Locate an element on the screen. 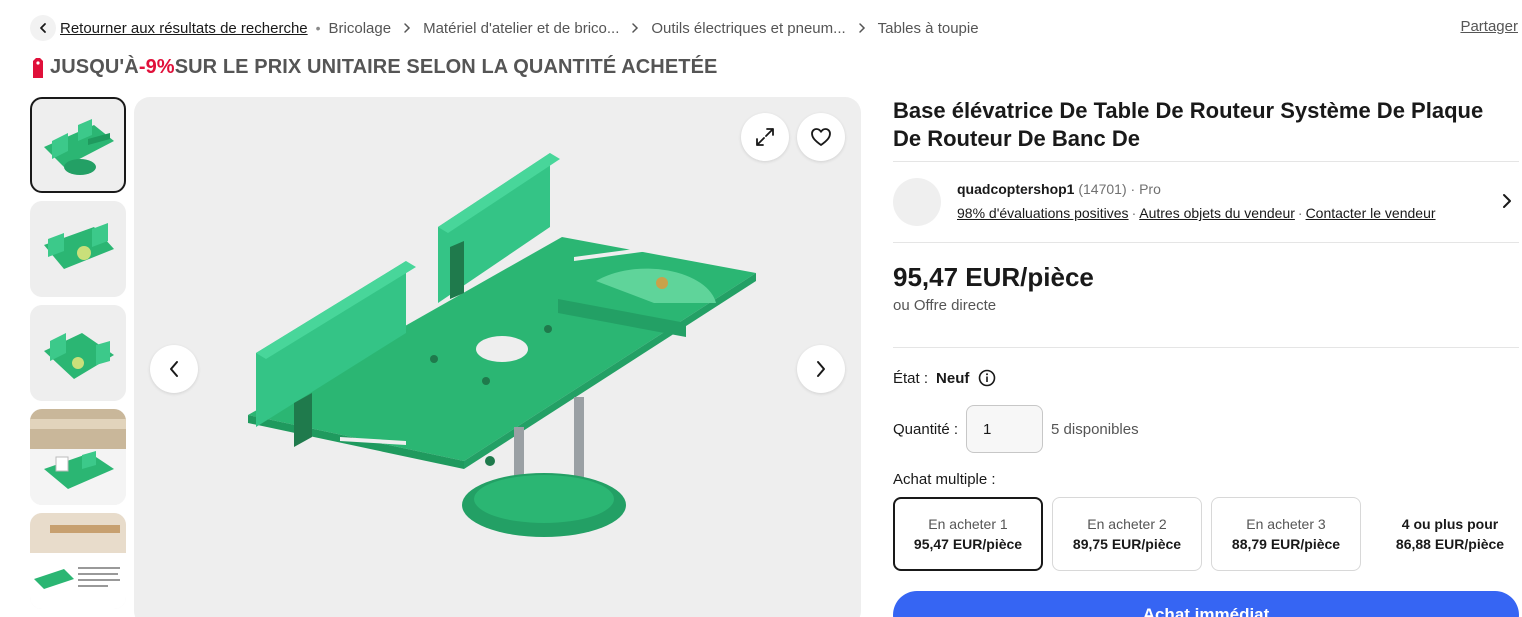  seller-feedback-count: (14701) is located at coordinates (1102, 189).